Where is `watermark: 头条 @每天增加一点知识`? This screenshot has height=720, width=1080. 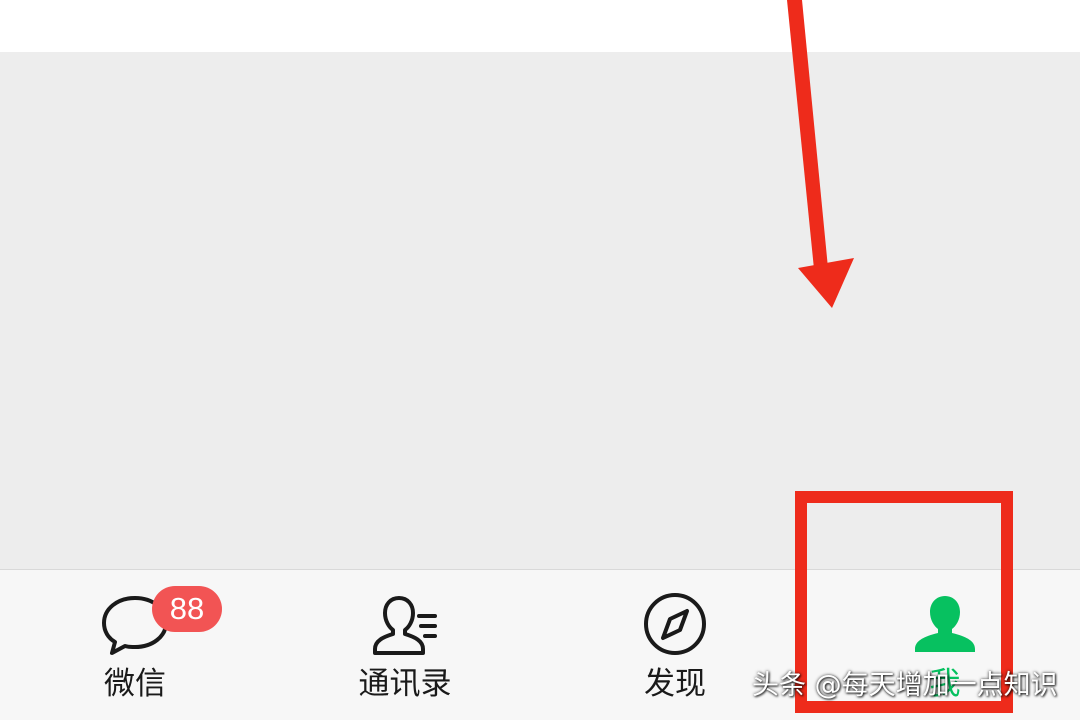
watermark: 头条 @每天增加一点知识 is located at coordinates (905, 685).